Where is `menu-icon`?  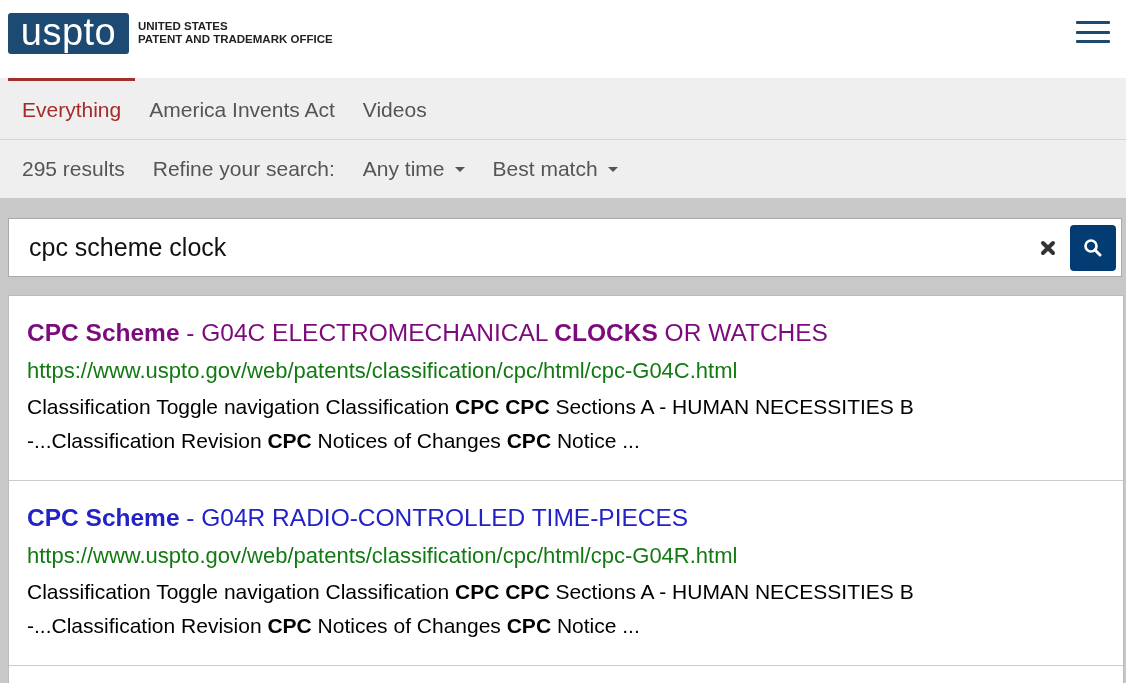
menu-icon is located at coordinates (1093, 32).